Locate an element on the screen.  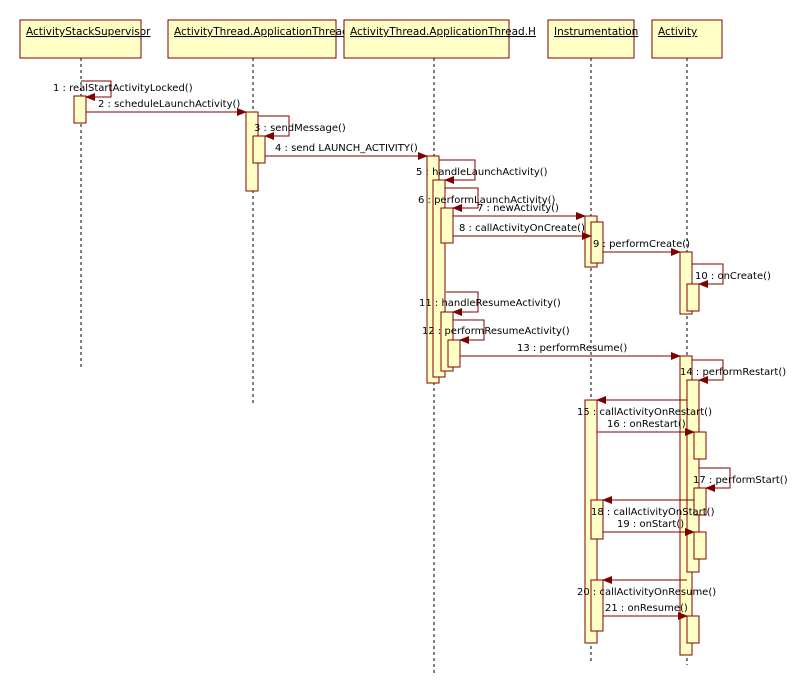
message-label: 7 : newActivity() is located at coordinates (518, 208).